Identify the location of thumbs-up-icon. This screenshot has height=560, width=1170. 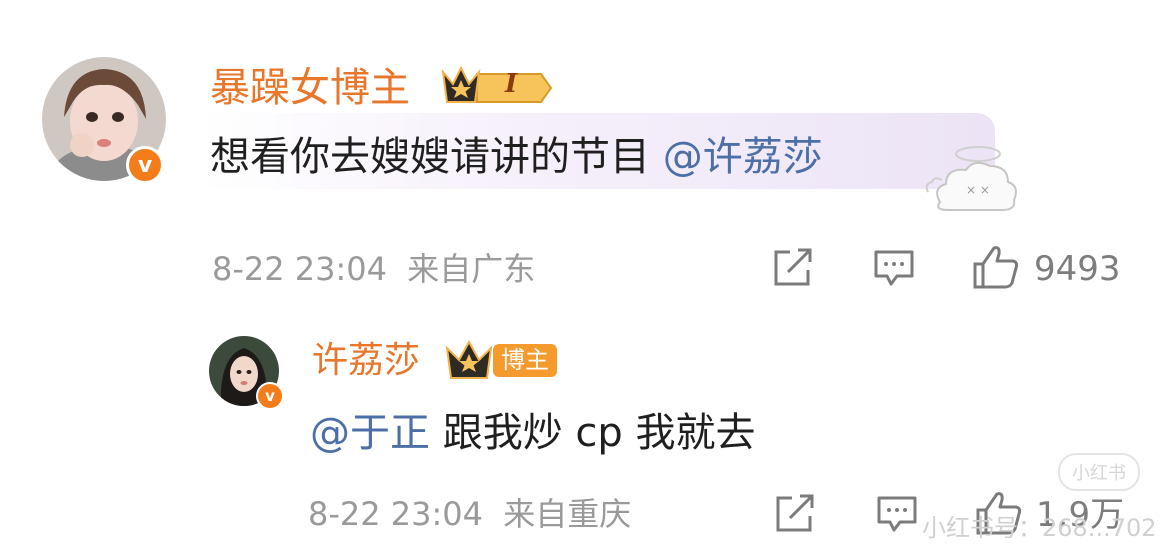
(996, 267).